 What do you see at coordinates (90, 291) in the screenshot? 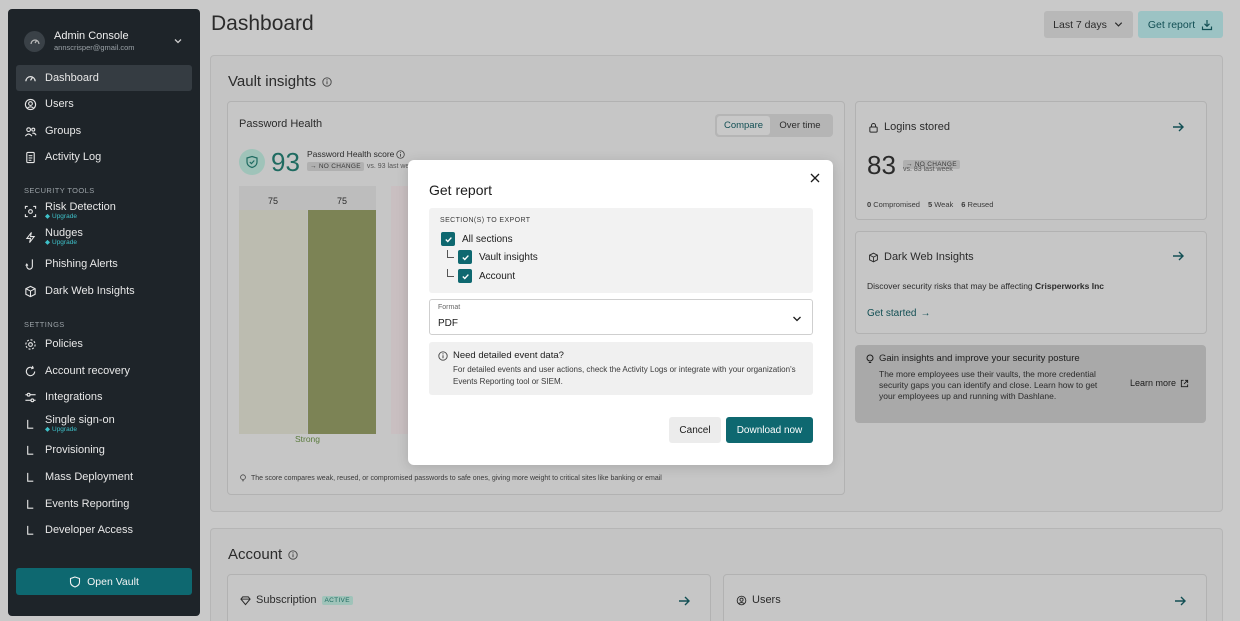
I see `sidebar-item-label: Dark Web Insights` at bounding box center [90, 291].